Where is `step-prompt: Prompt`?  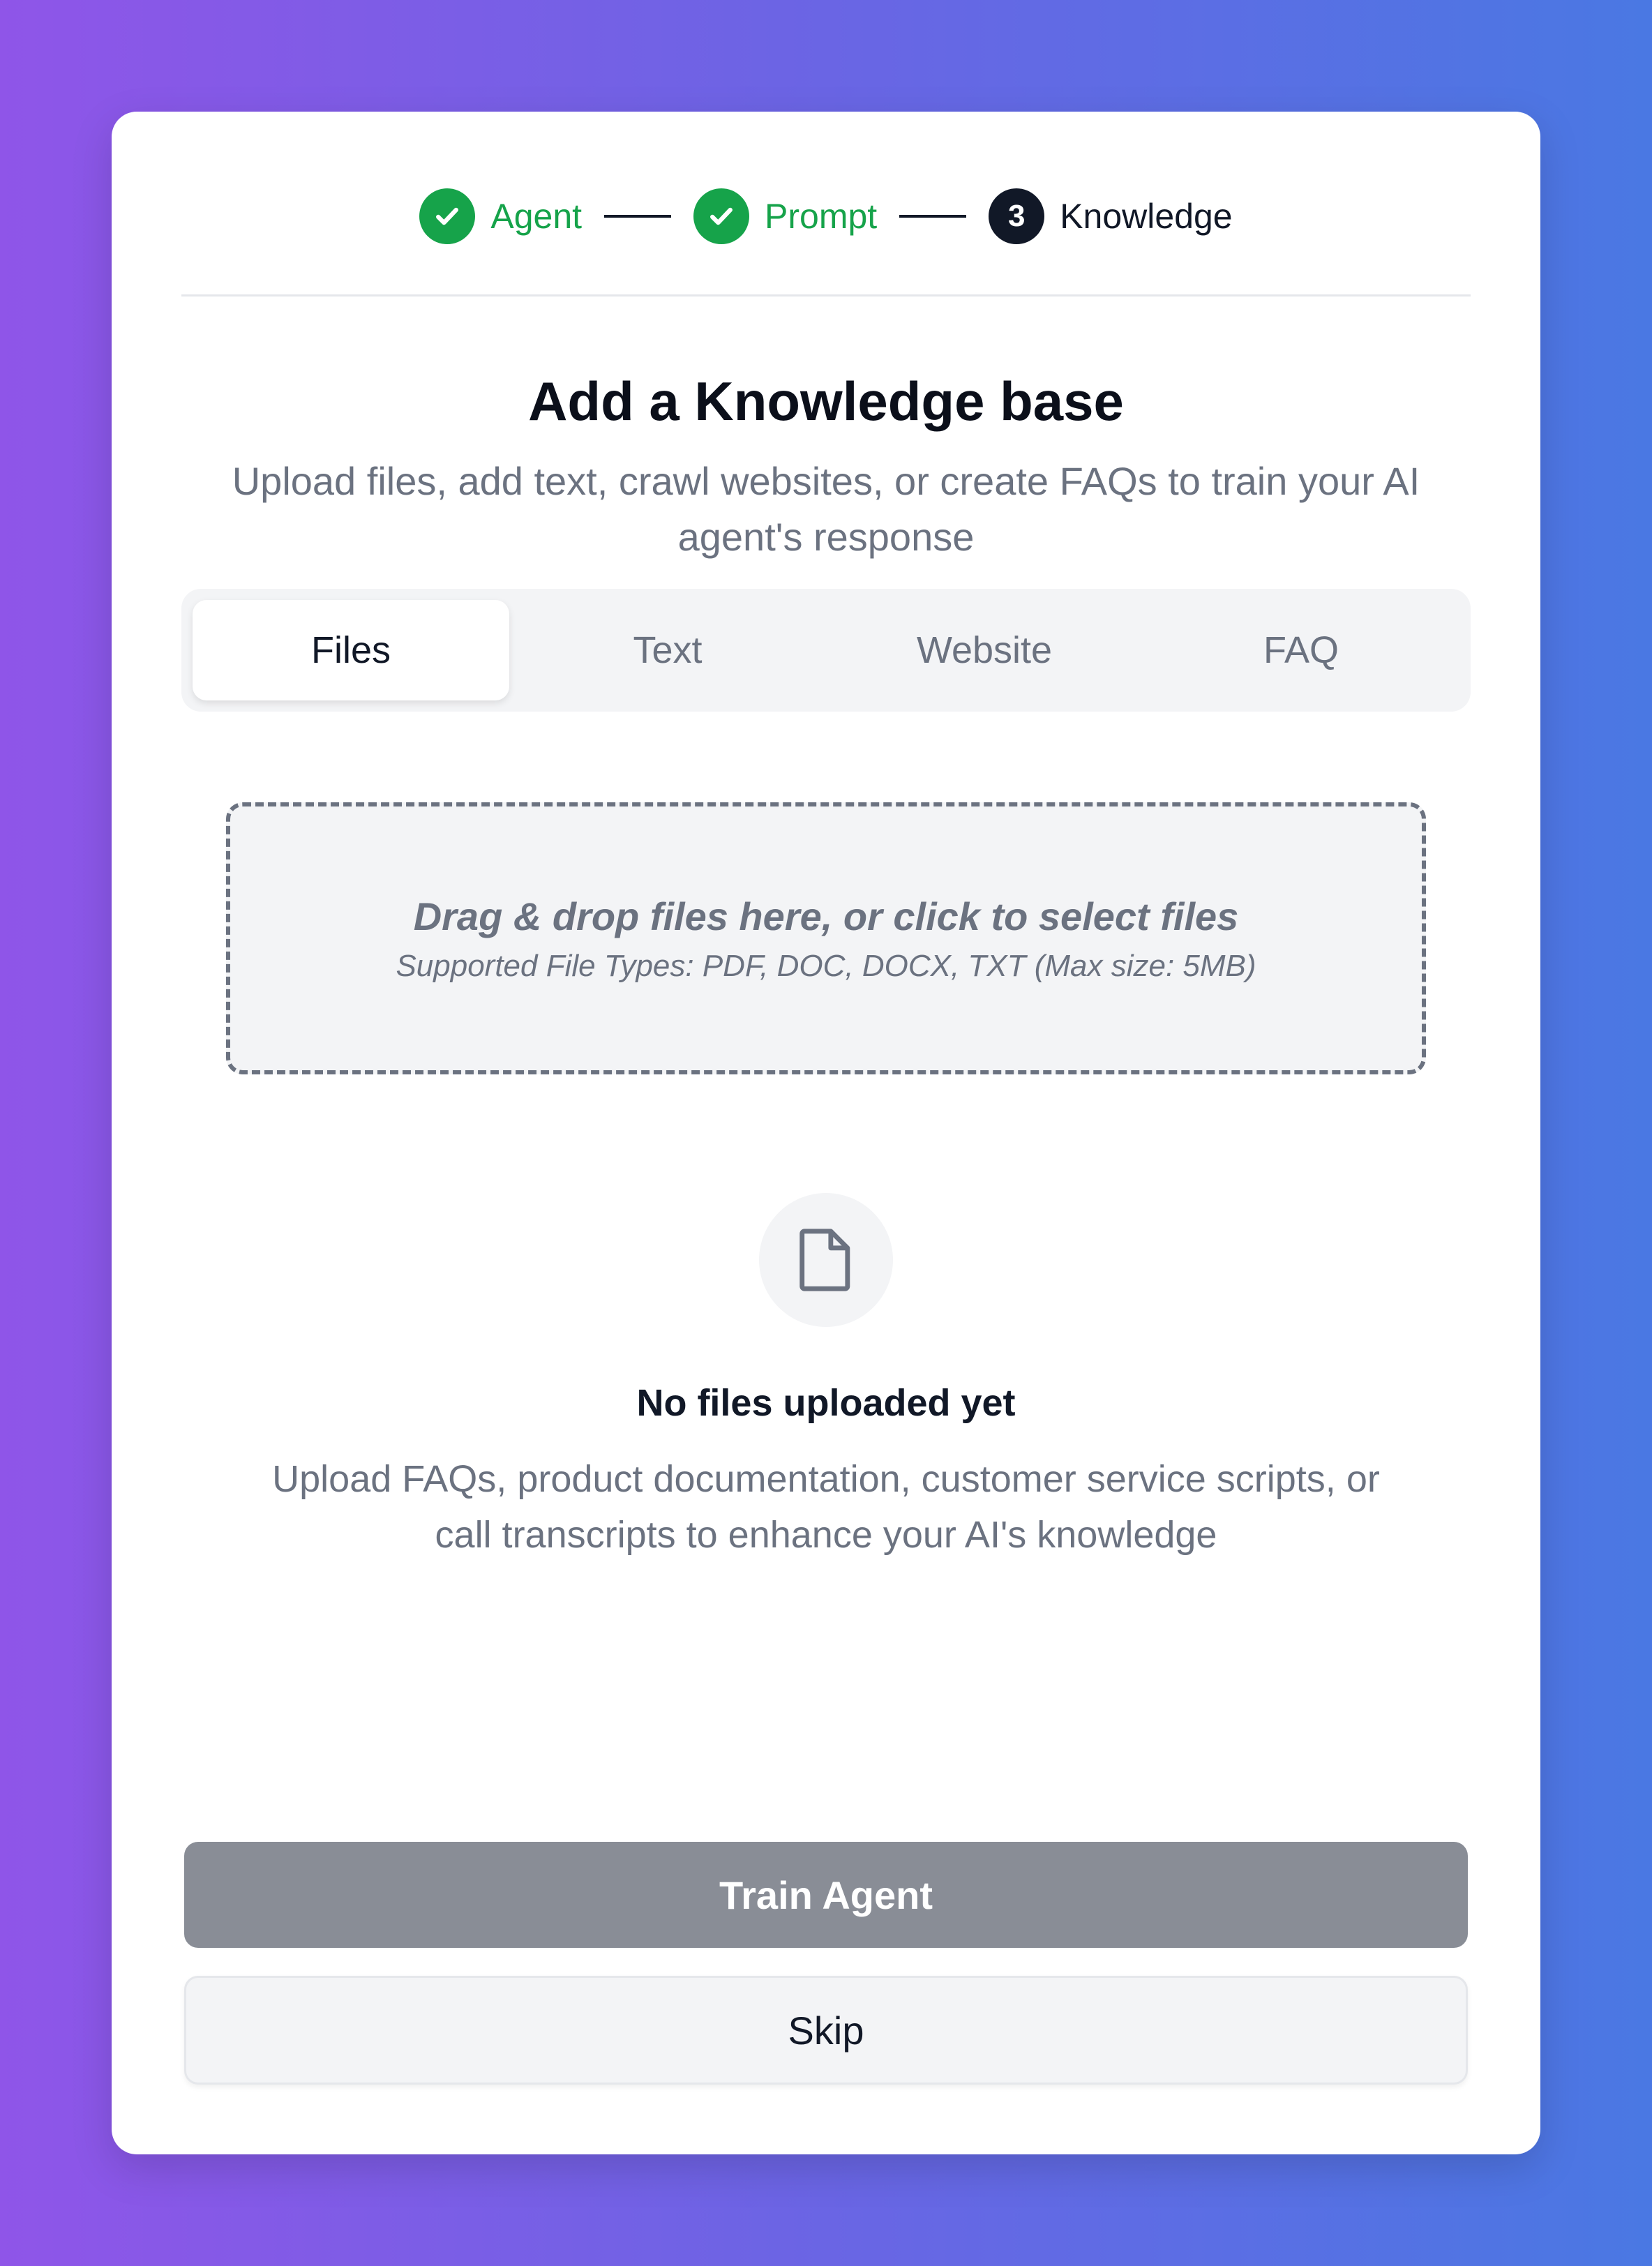 step-prompt: Prompt is located at coordinates (785, 216).